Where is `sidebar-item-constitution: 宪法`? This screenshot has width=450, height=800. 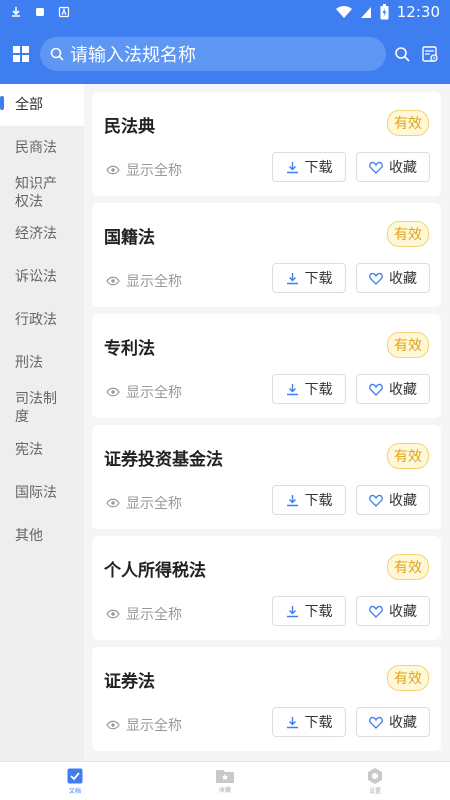 sidebar-item-constitution: 宪法 is located at coordinates (42, 450).